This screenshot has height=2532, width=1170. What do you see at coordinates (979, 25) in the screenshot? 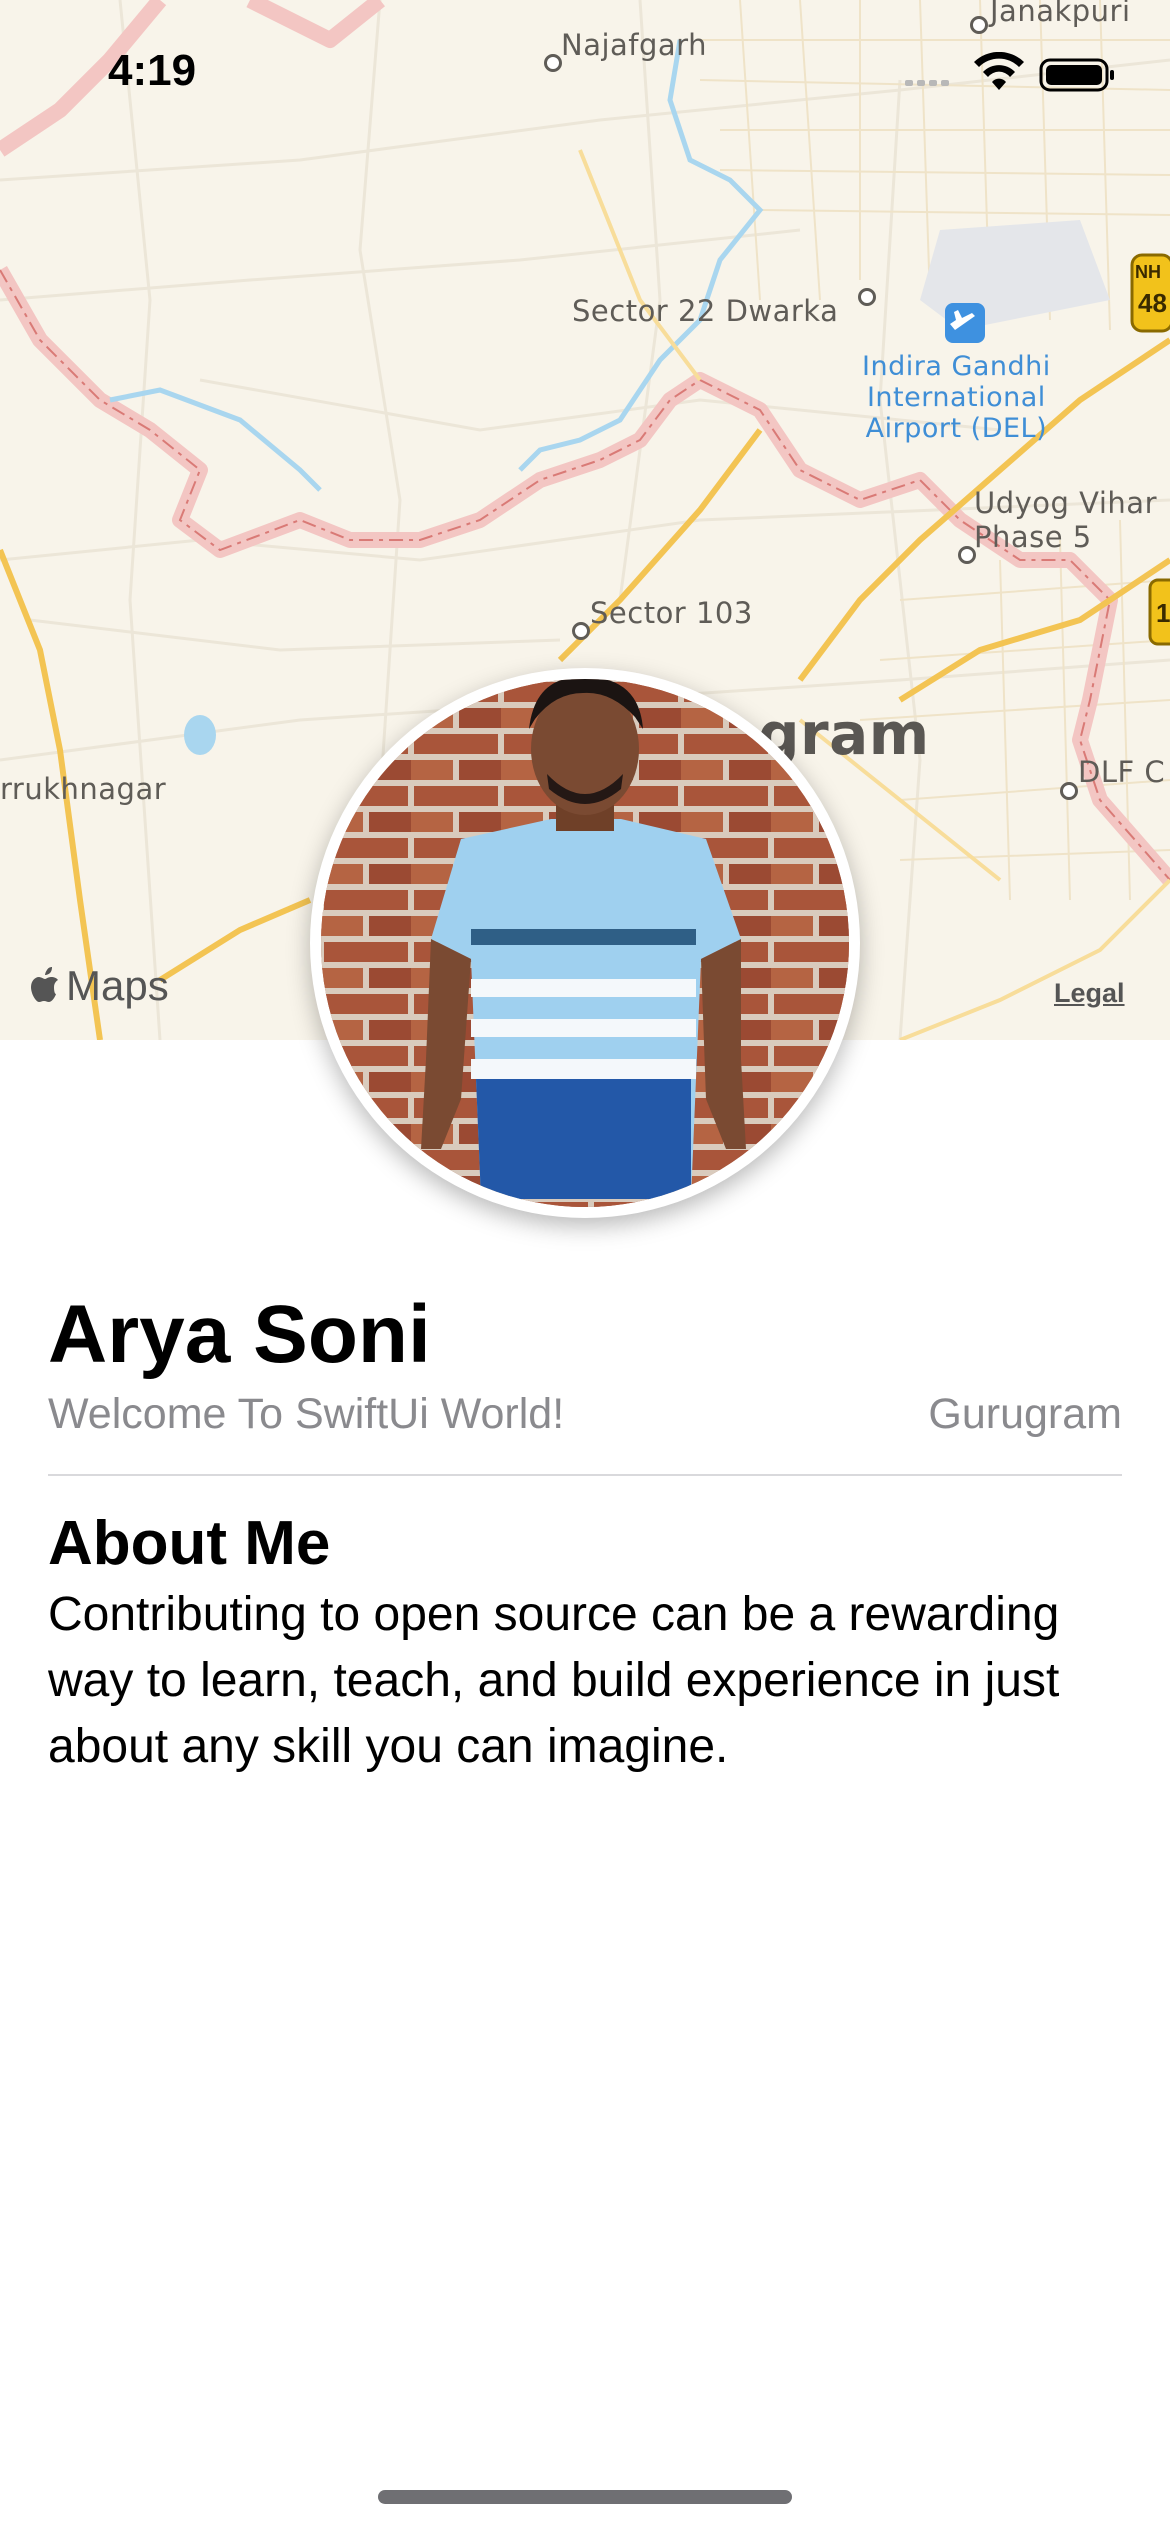
I see `map-pin-janakpuri` at bounding box center [979, 25].